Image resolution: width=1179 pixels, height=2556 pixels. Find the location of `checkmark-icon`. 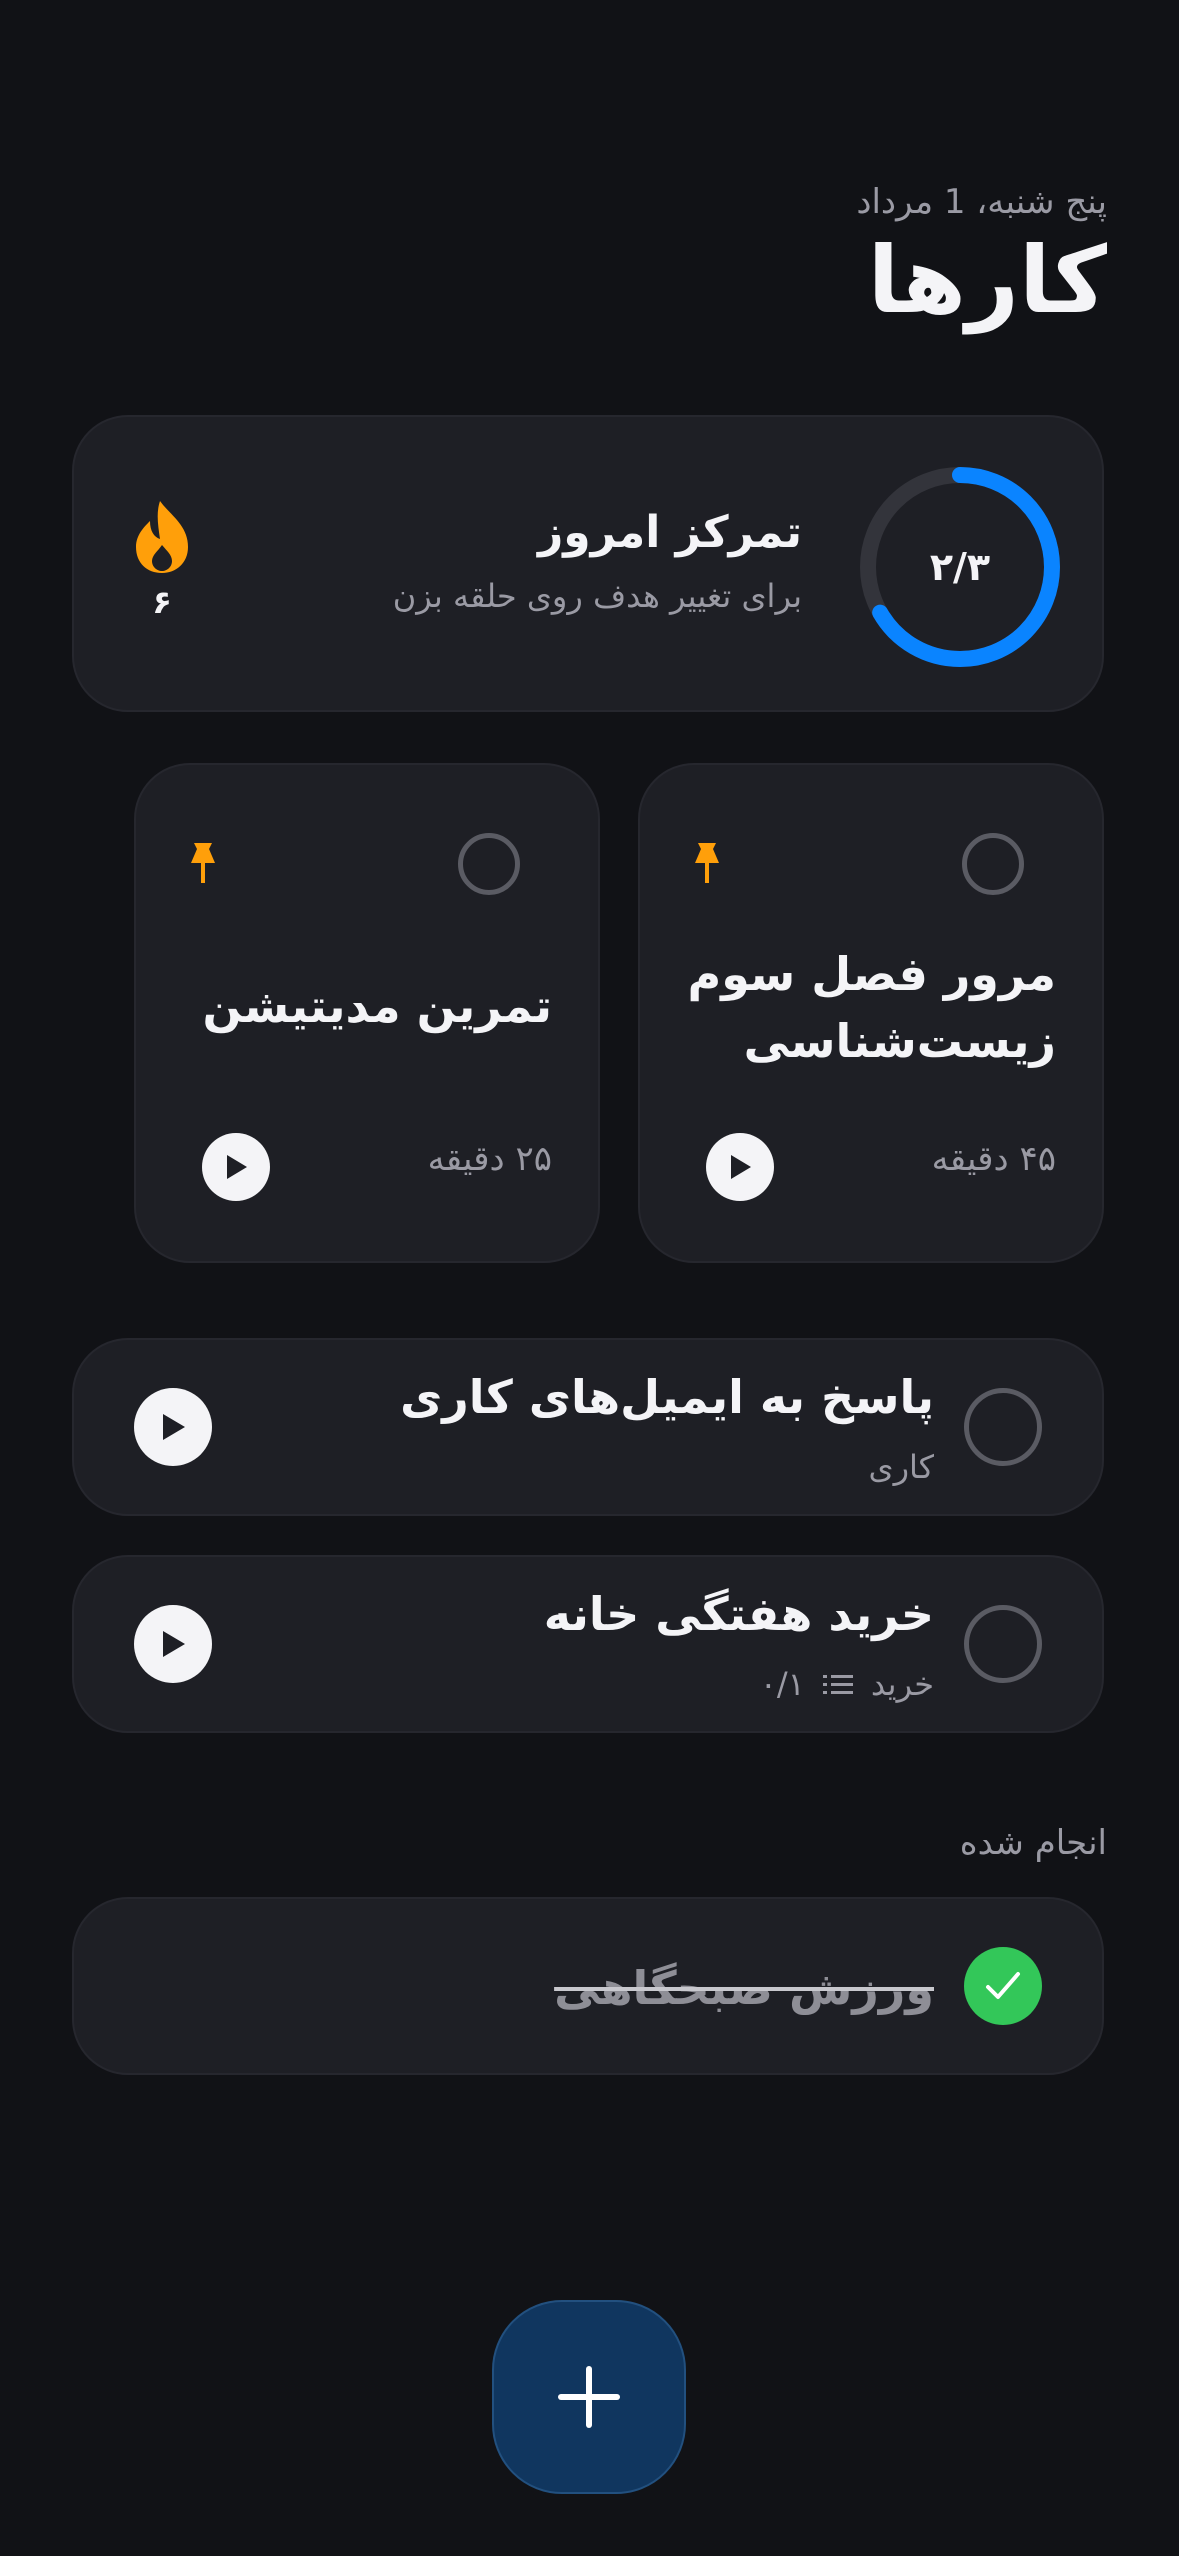

checkmark-icon is located at coordinates (1003, 1985).